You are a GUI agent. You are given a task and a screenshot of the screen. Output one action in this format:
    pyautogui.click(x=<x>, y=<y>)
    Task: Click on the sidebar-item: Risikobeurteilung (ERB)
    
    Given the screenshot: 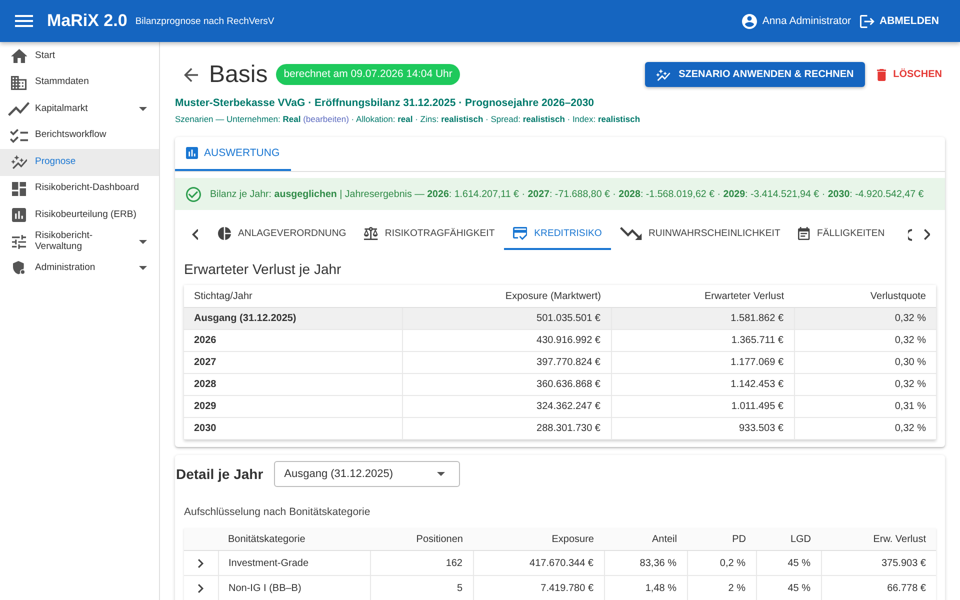 What is the action you would take?
    pyautogui.click(x=79, y=215)
    